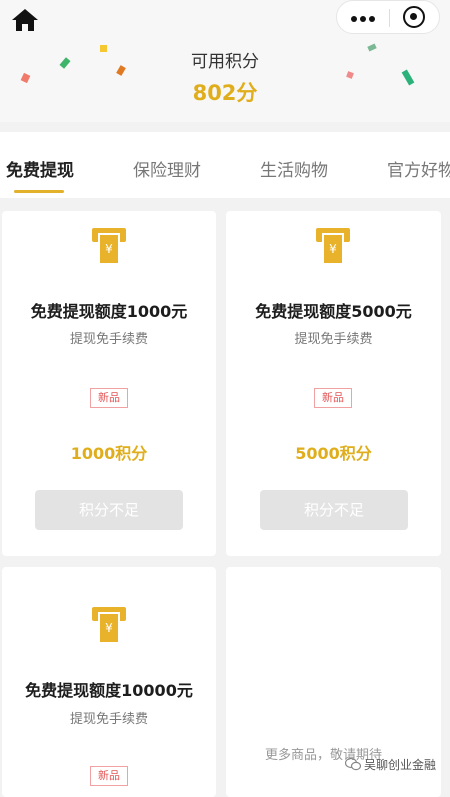 The width and height of the screenshot is (450, 797). Describe the element at coordinates (39, 191) in the screenshot. I see `active-tab-indicator` at that location.